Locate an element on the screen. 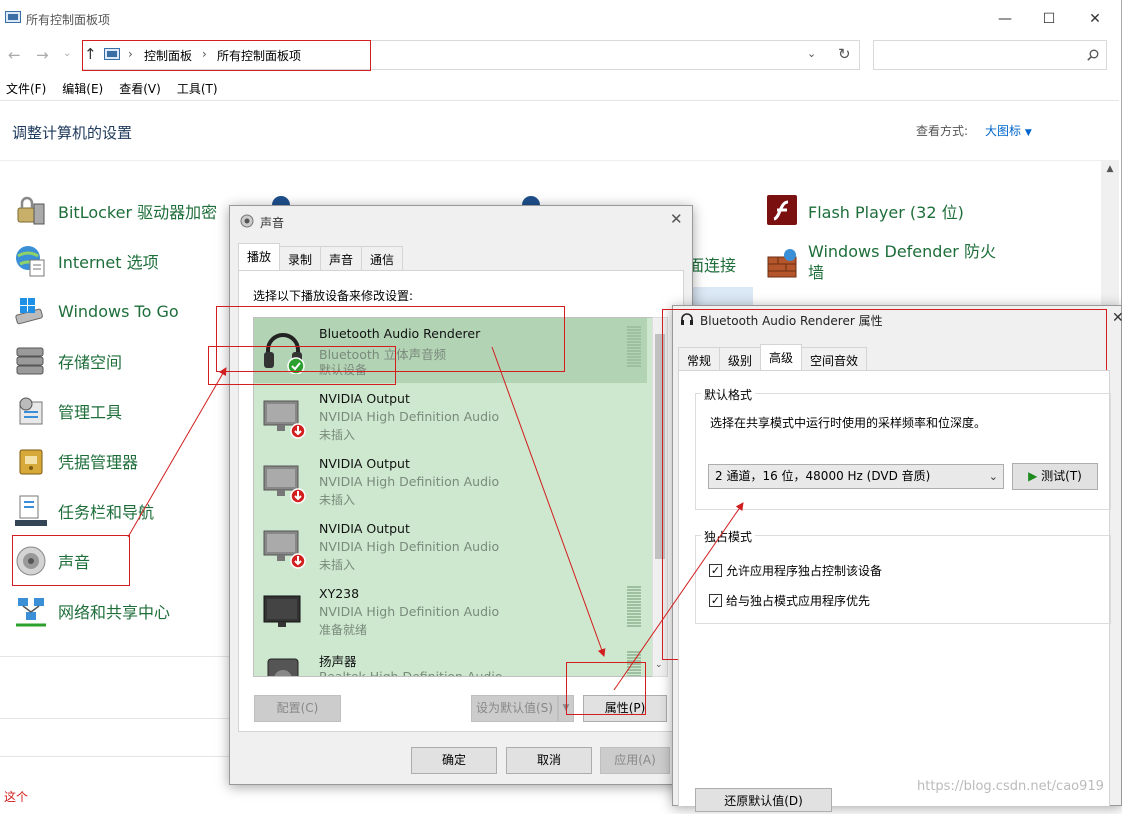  menu-edit: 编辑(E) is located at coordinates (82, 90).